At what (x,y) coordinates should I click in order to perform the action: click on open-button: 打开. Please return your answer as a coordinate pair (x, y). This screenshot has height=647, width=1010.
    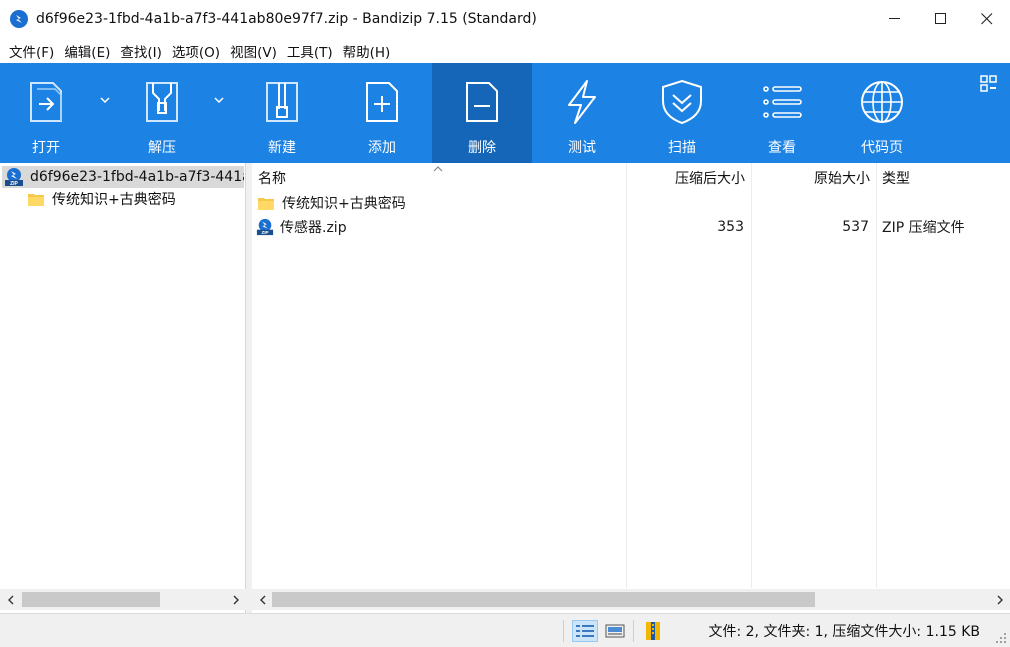
    Looking at the image, I should click on (46, 113).